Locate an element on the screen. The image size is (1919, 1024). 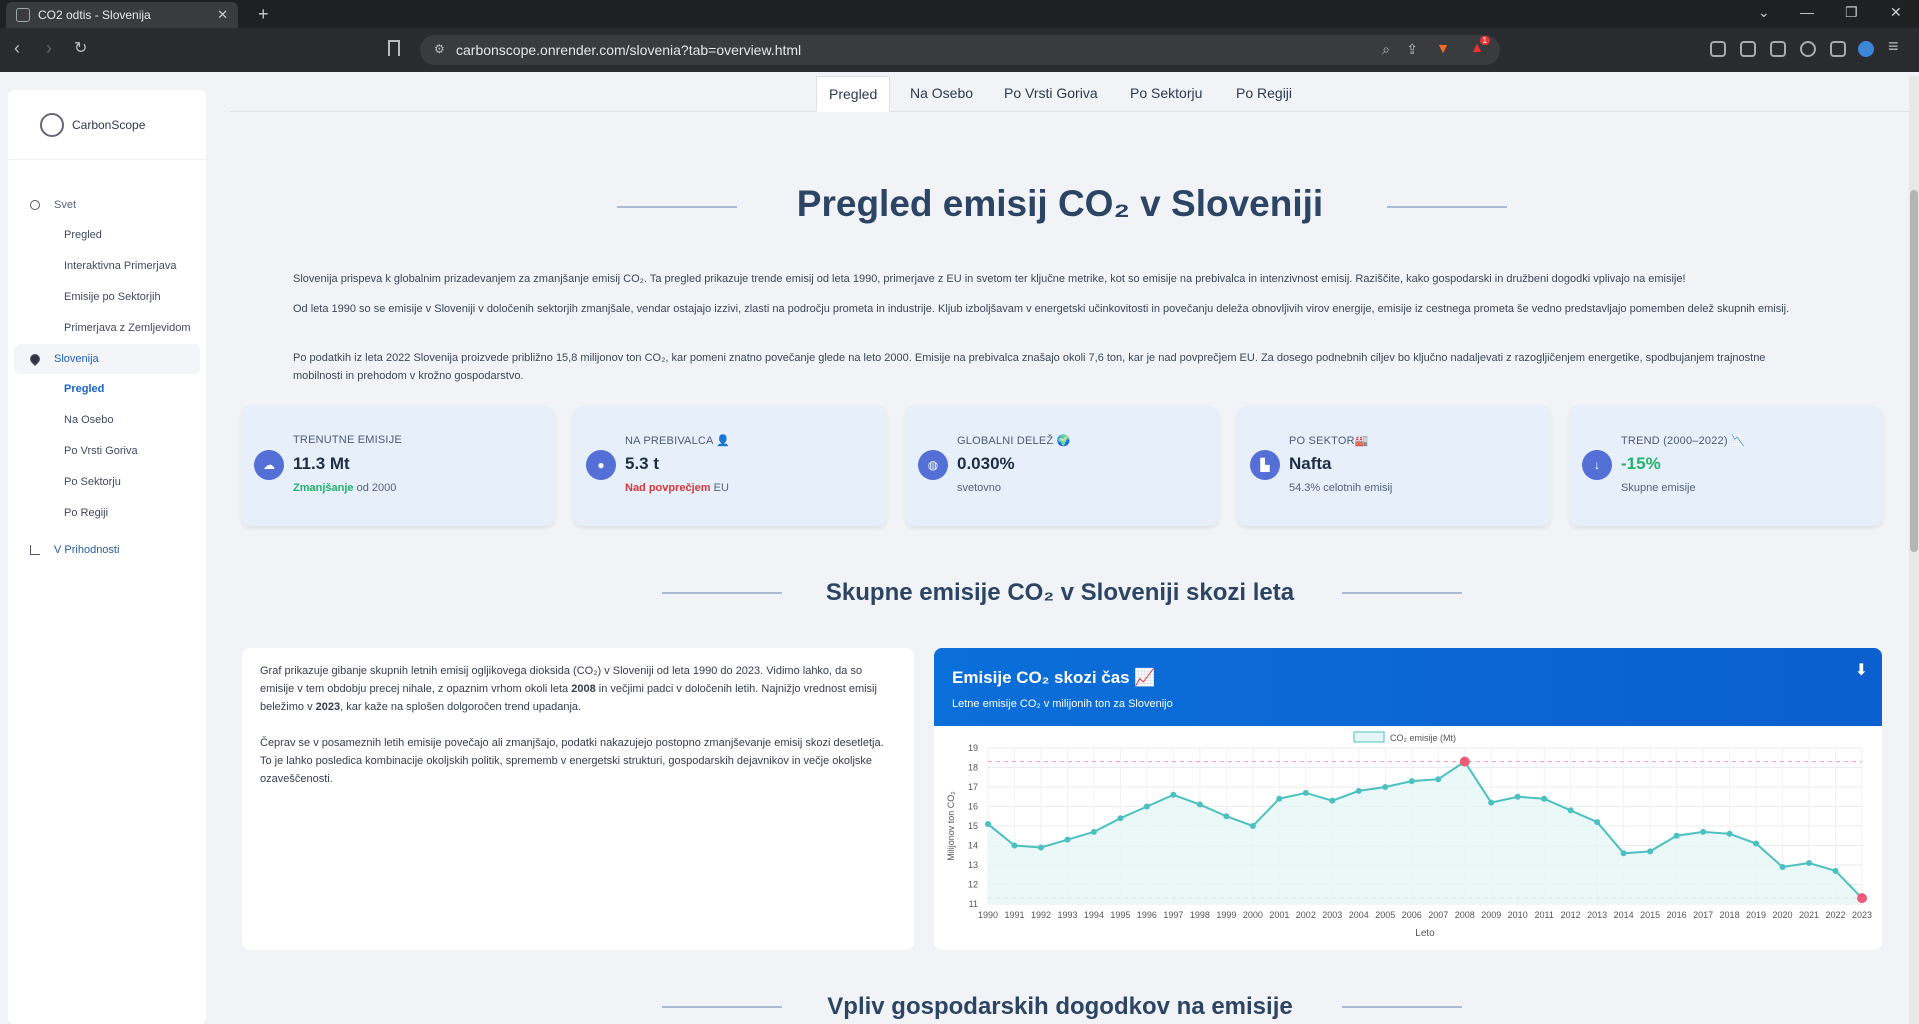
wallet-icon is located at coordinates (1778, 49).